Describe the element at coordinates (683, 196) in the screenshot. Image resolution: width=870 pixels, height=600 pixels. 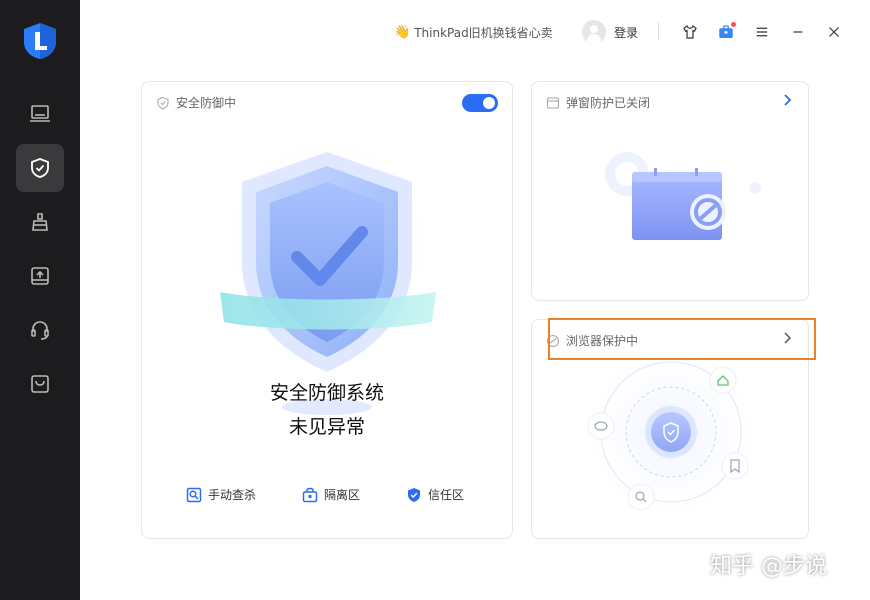
I see `popup-blocked-illustration` at that location.